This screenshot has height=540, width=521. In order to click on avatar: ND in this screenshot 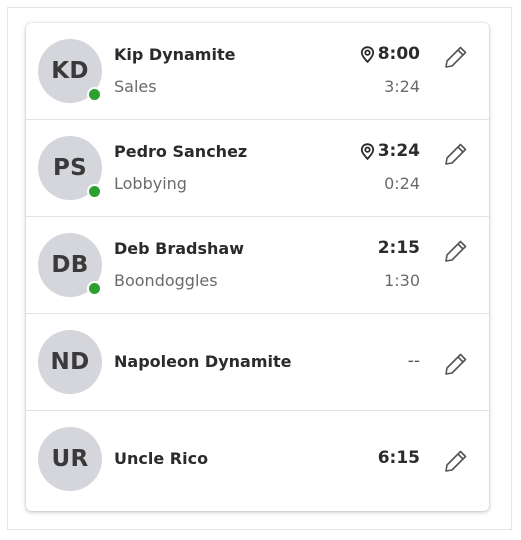, I will do `click(70, 362)`.